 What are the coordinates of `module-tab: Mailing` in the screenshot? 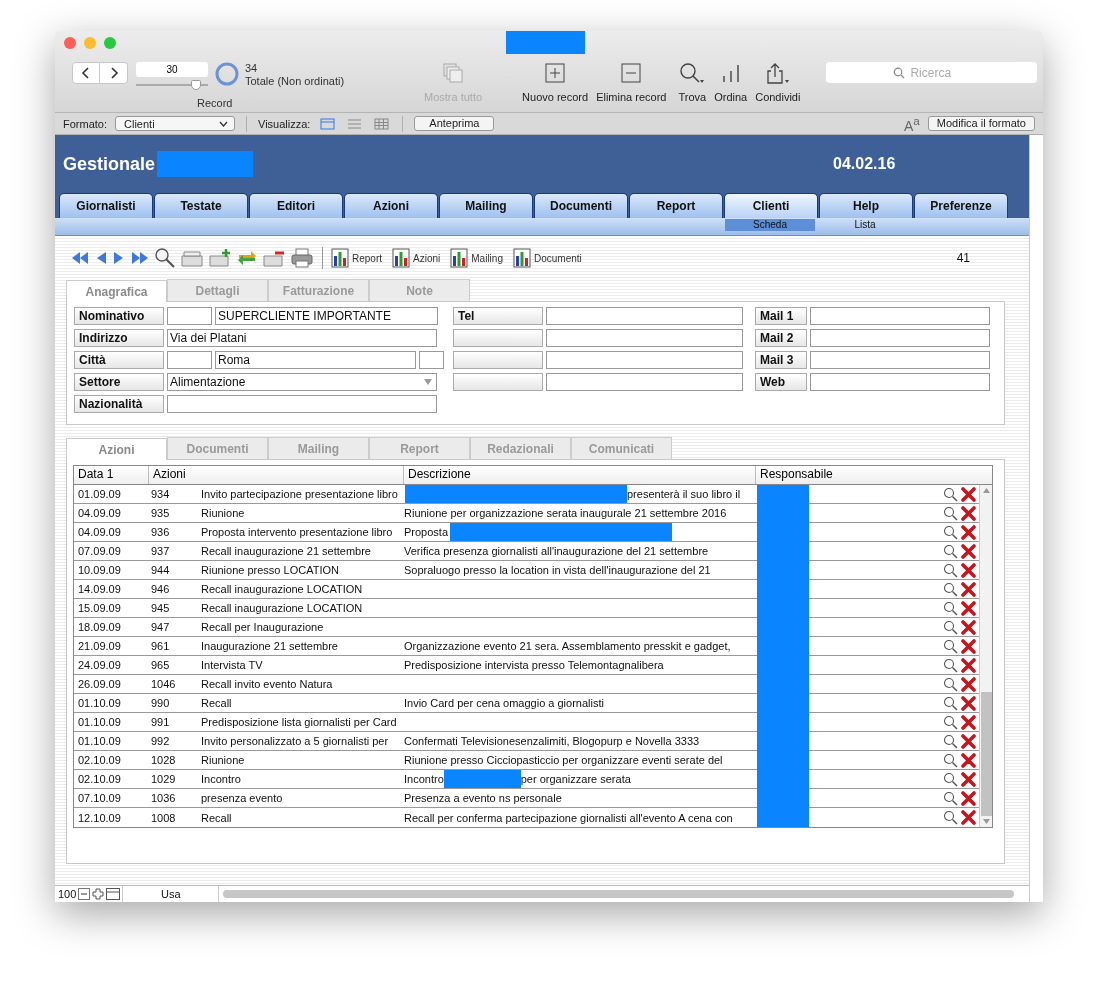 It's located at (486, 205).